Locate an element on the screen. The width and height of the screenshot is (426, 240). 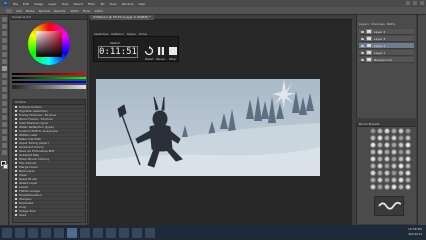
layer-row: Layer 4 is located at coordinates (386, 32).